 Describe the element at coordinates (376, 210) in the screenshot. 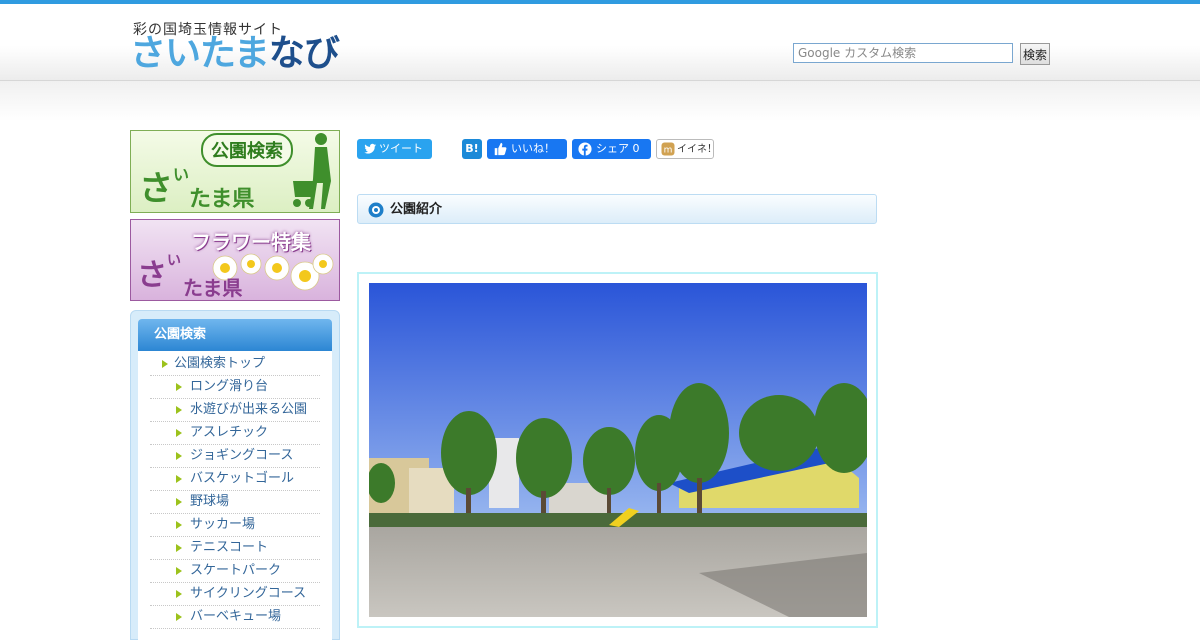

I see `section-bullet-icon` at that location.